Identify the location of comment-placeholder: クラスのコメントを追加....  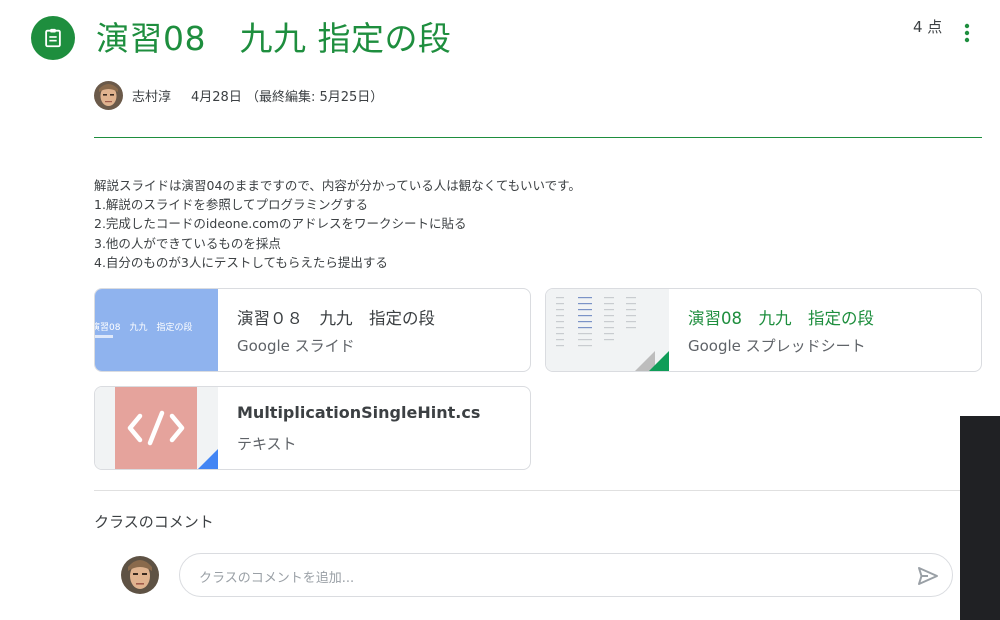
(277, 578).